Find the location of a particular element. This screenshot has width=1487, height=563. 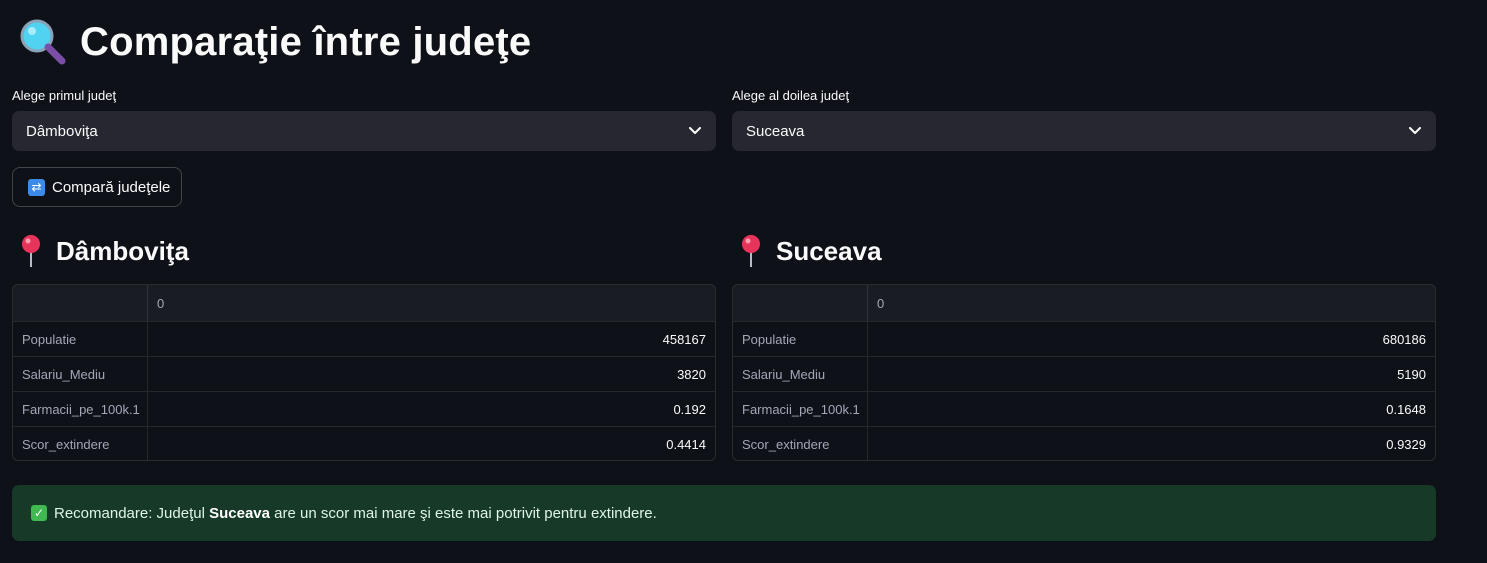

table-row: Farmacii_pe_100k.1 0.192 is located at coordinates (364, 408).